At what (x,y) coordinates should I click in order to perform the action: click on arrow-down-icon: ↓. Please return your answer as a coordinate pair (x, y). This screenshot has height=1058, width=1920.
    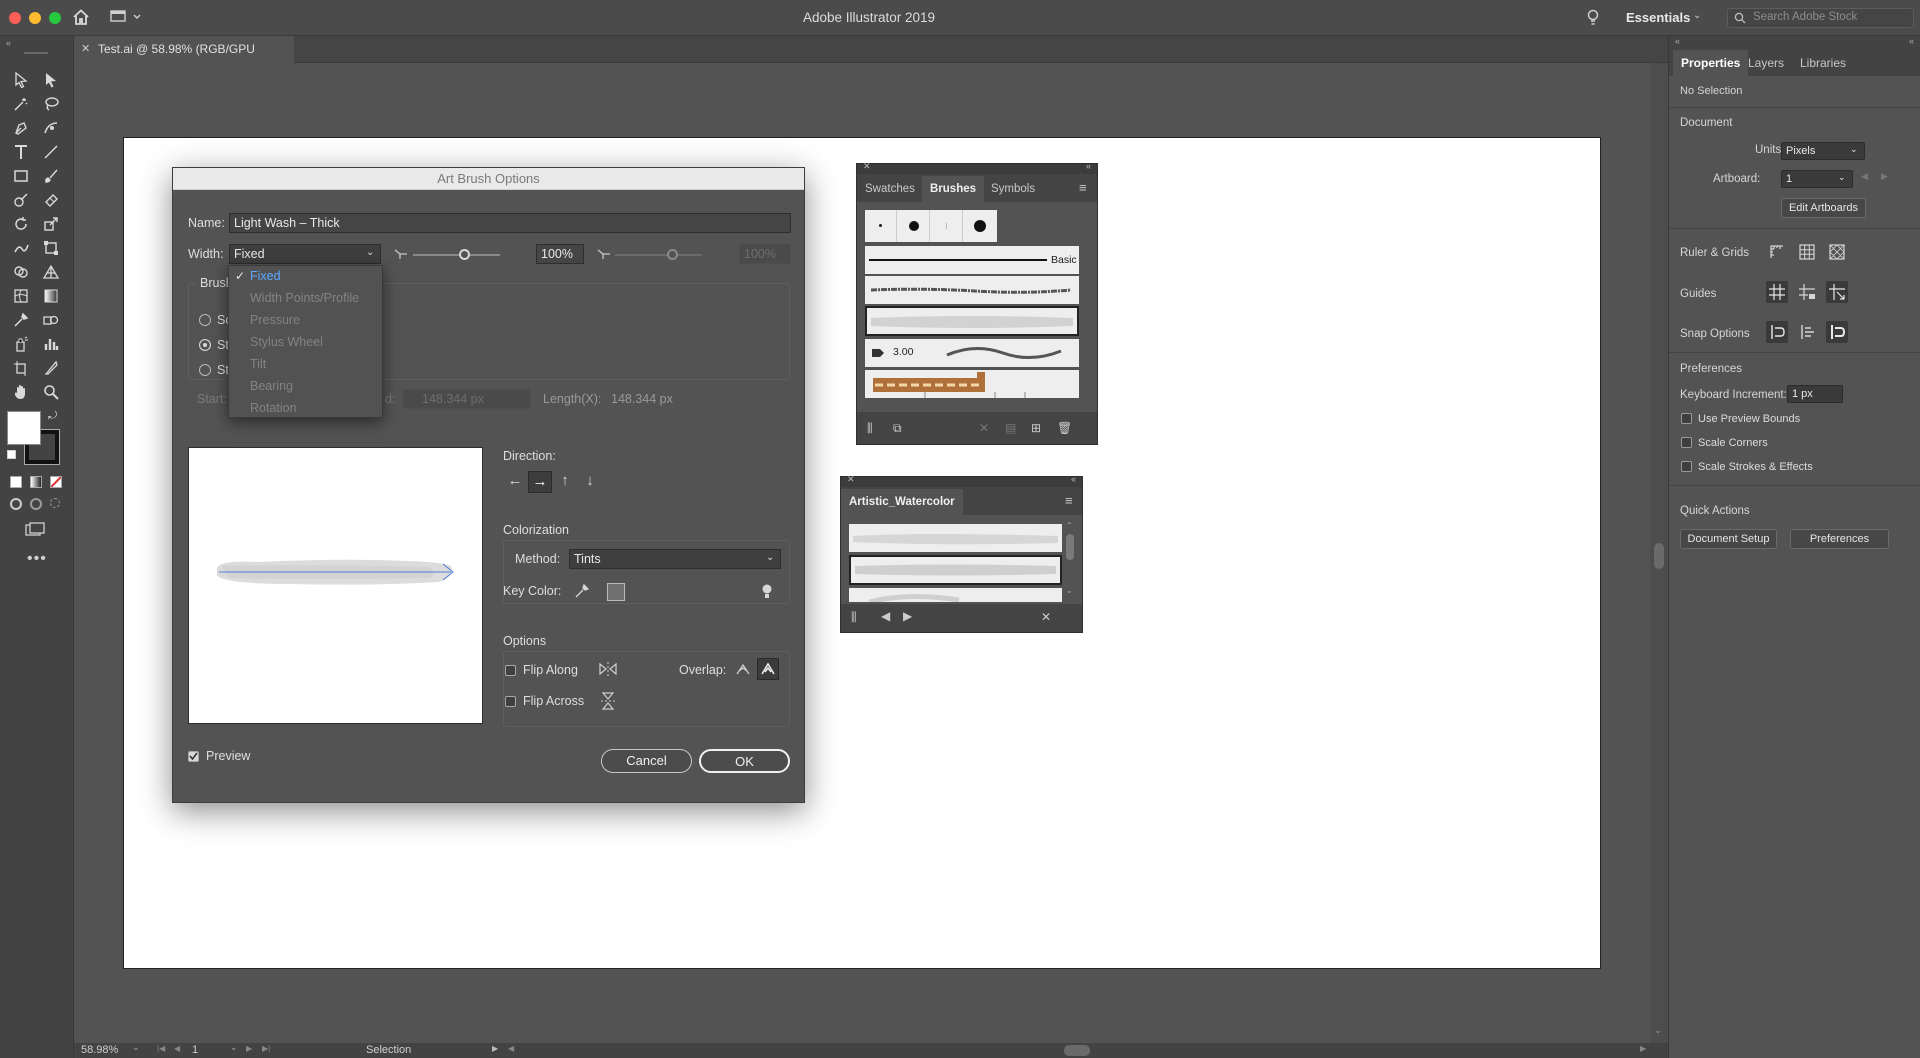
    Looking at the image, I should click on (590, 482).